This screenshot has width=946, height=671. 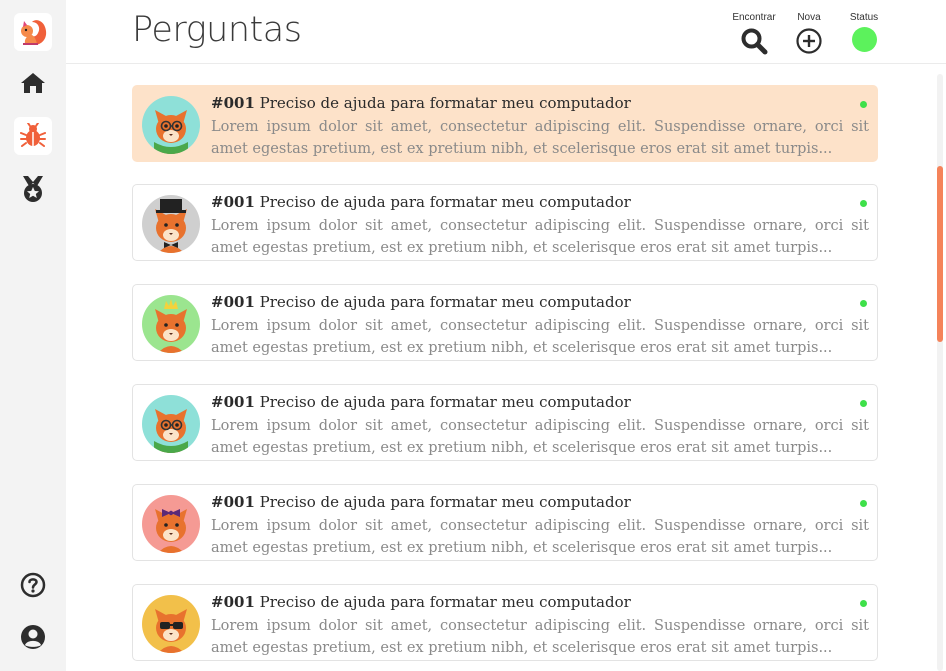 What do you see at coordinates (171, 524) in the screenshot?
I see `avatar-squirrel-bow` at bounding box center [171, 524].